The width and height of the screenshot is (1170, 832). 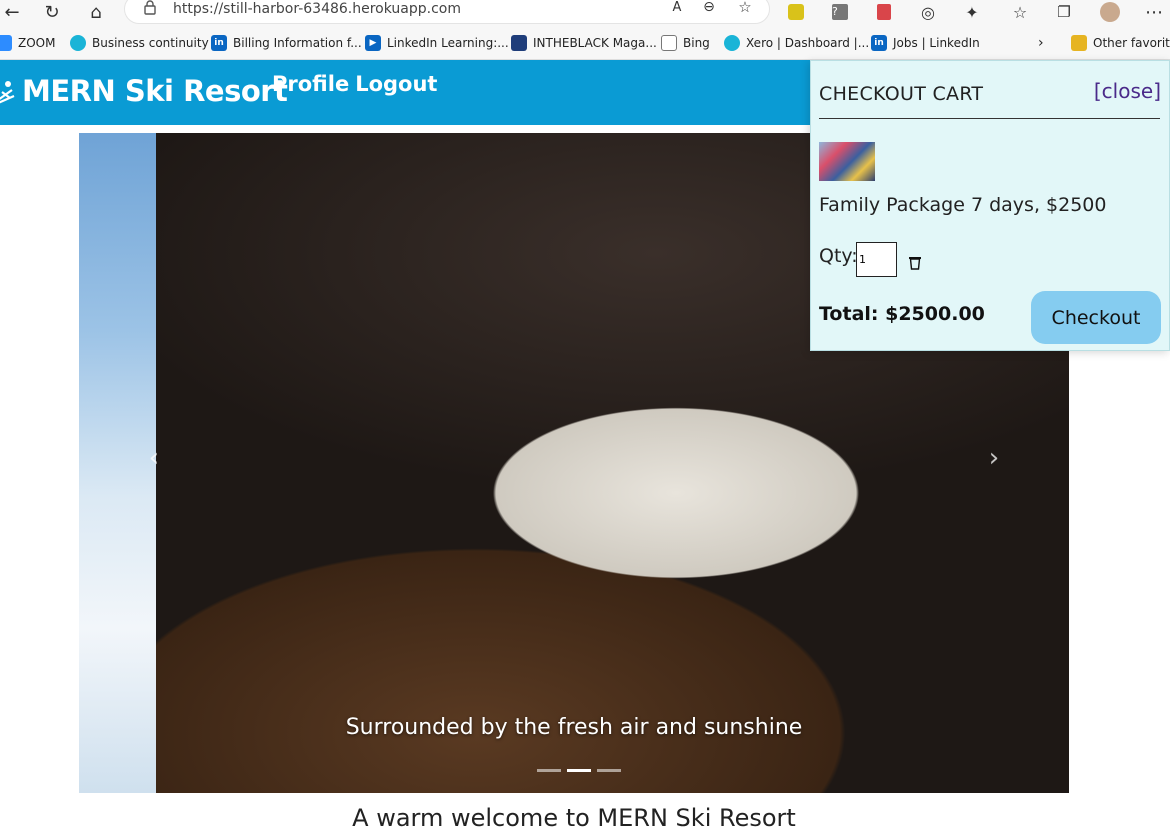 I want to click on bookmark-business-continuity: Business continuity, so click(x=139, y=43).